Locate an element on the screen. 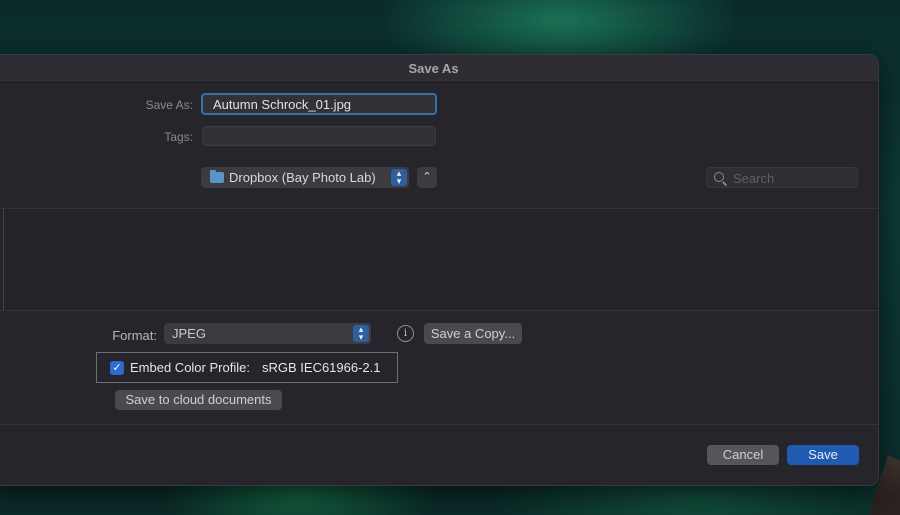  tags-label: Tags: is located at coordinates (178, 137).